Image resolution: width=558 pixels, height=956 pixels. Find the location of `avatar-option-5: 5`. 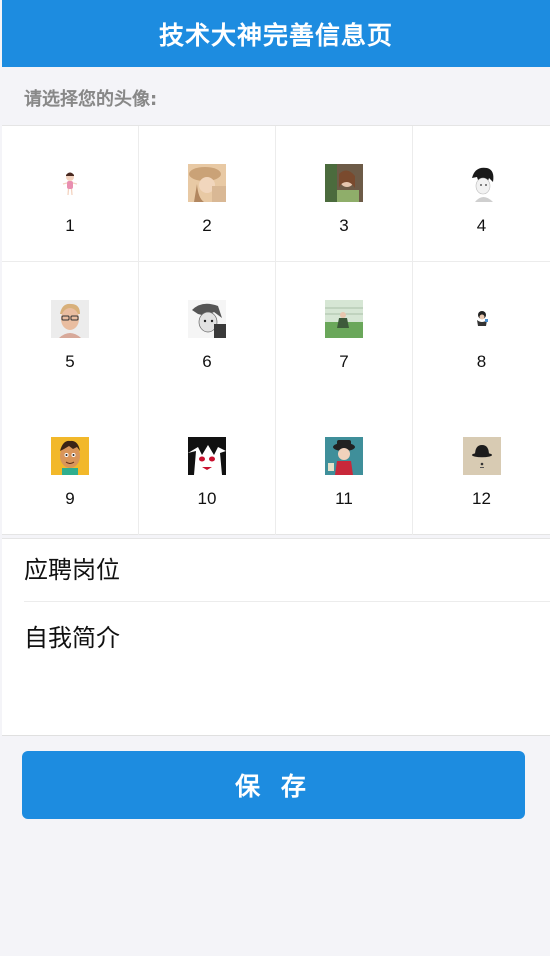

avatar-option-5: 5 is located at coordinates (70, 330).